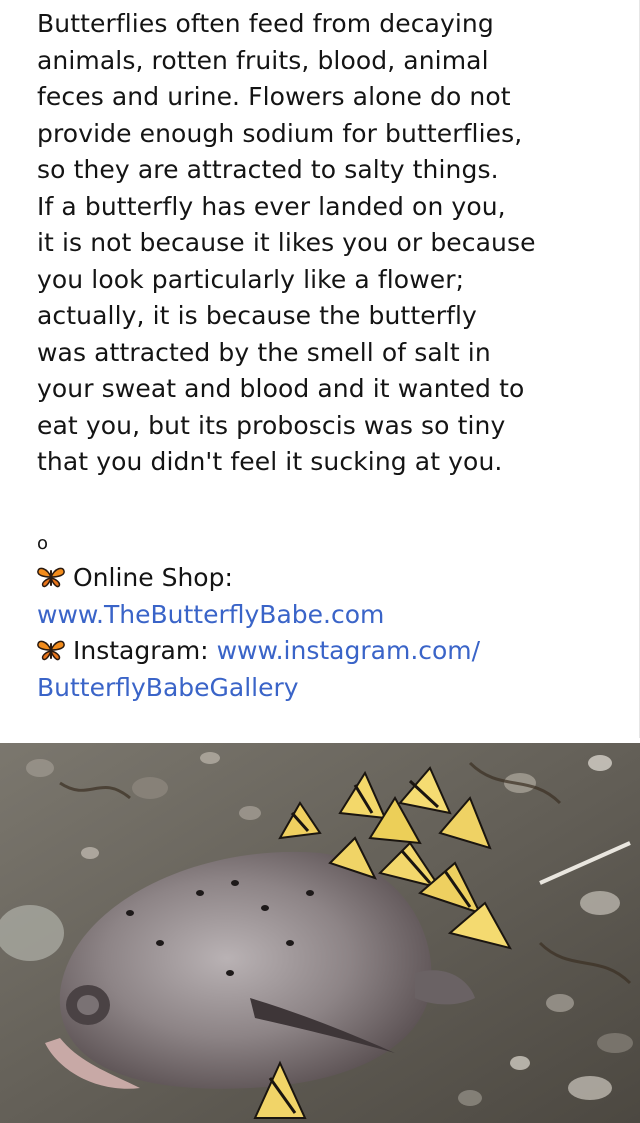 The height and width of the screenshot is (1123, 640). Describe the element at coordinates (271, 425) in the screenshot. I see `post-text-line: eat you, but its proboscis was so tiny` at that location.